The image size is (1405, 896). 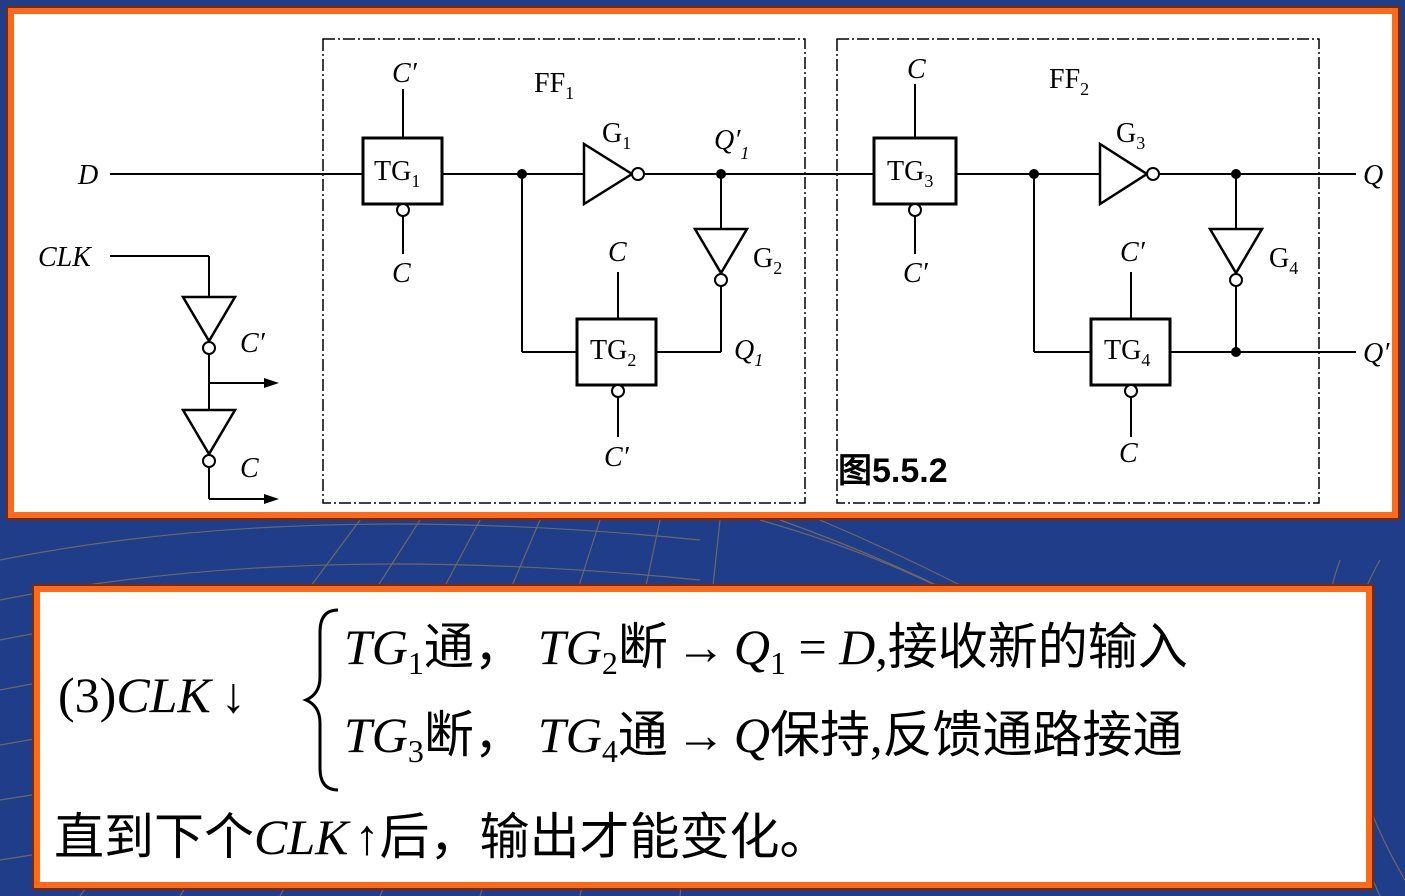 What do you see at coordinates (87, 175) in the screenshot?
I see `input-d-label: D` at bounding box center [87, 175].